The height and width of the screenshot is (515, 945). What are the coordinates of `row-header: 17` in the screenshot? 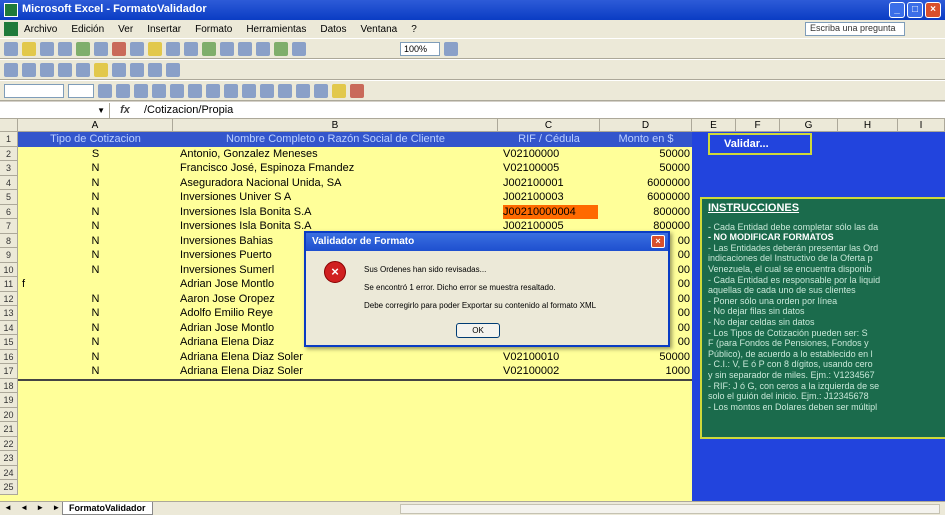 It's located at (9, 371).